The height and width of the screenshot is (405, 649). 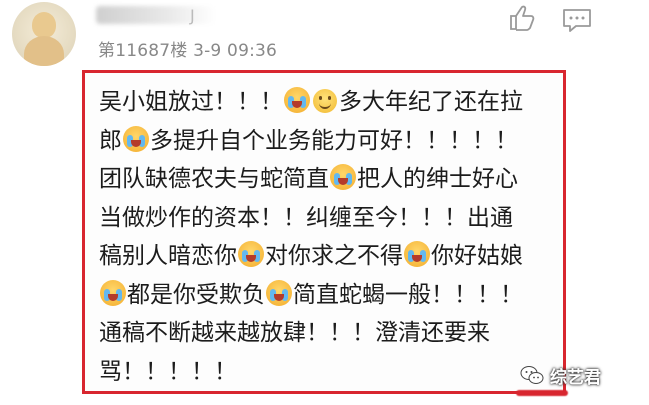 I want to click on comment-line-5: 稿别人暗恋你 对你求之不得 你好姑娘, so click(x=327, y=256).